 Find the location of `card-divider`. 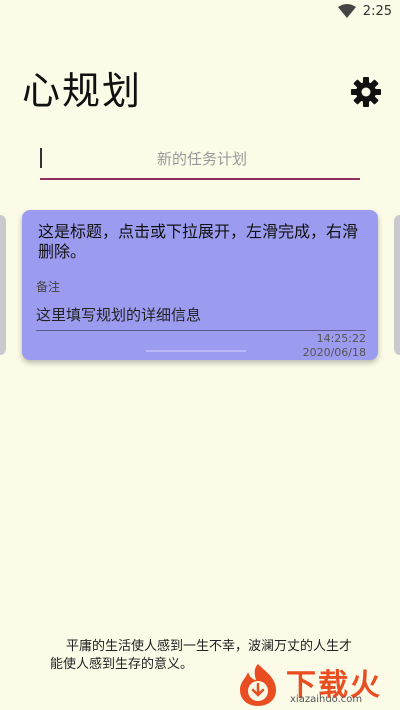

card-divider is located at coordinates (201, 330).